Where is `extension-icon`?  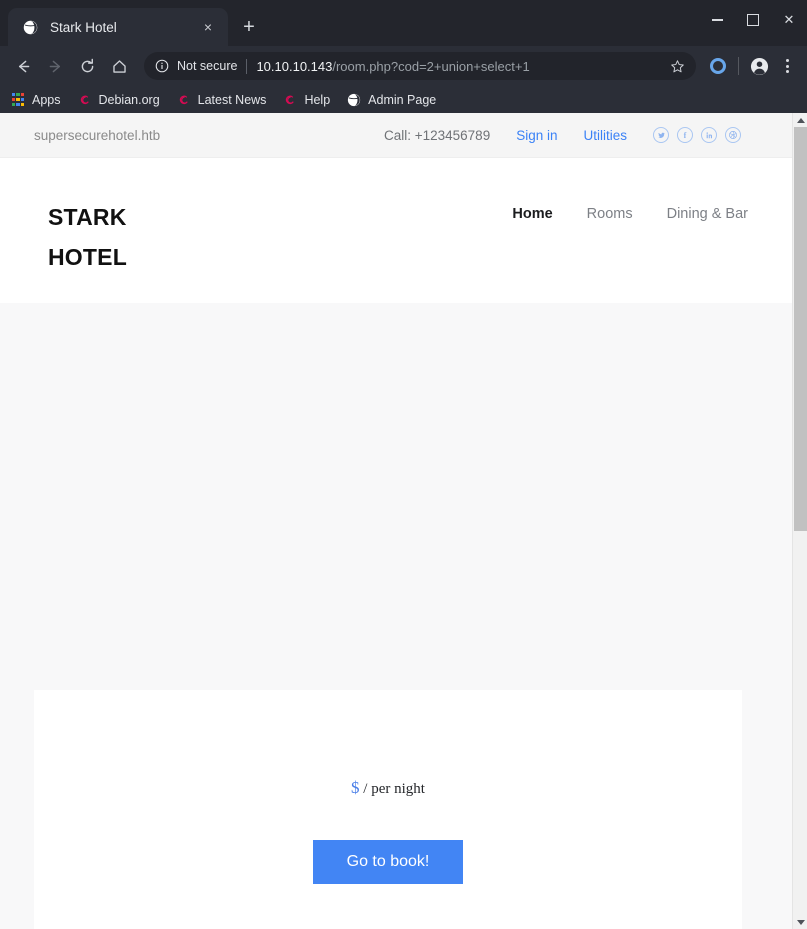
extension-icon is located at coordinates (718, 66).